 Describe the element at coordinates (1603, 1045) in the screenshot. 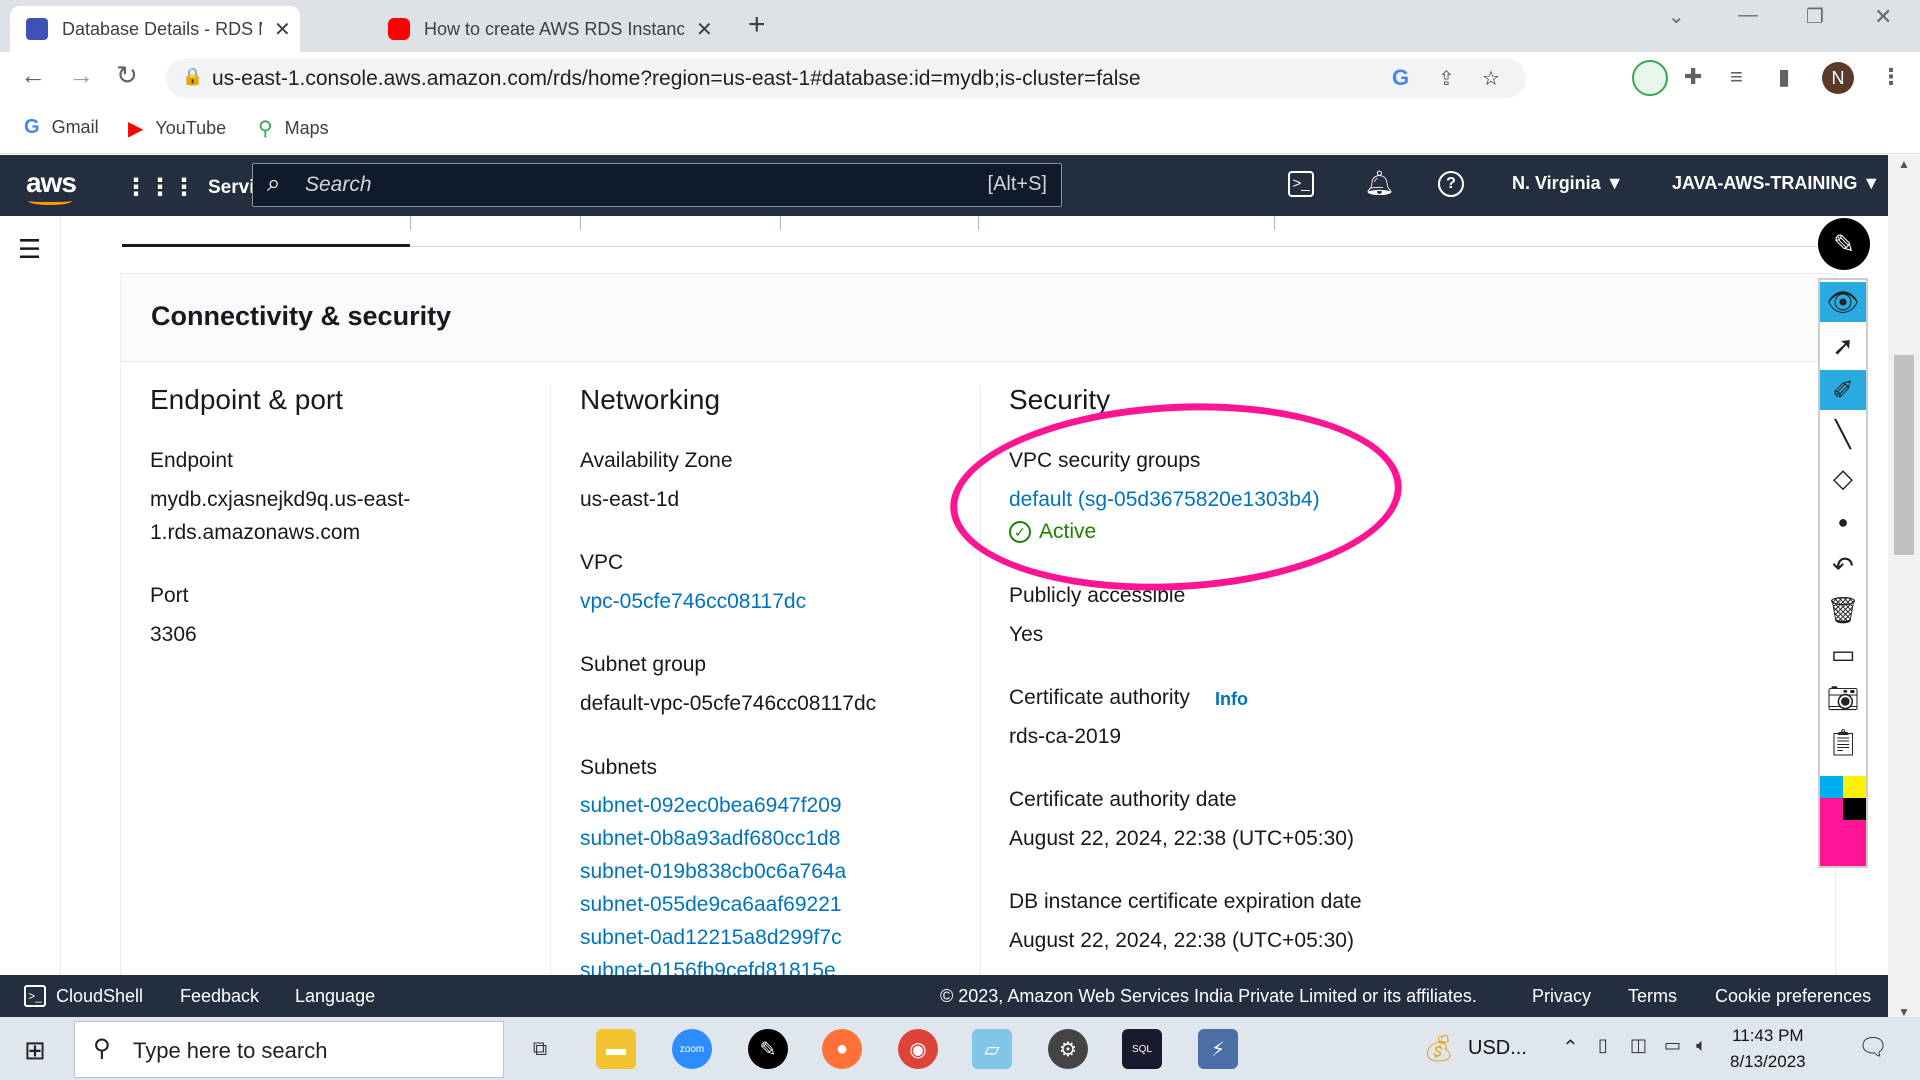

I see `tray-device-icon: ▯` at that location.